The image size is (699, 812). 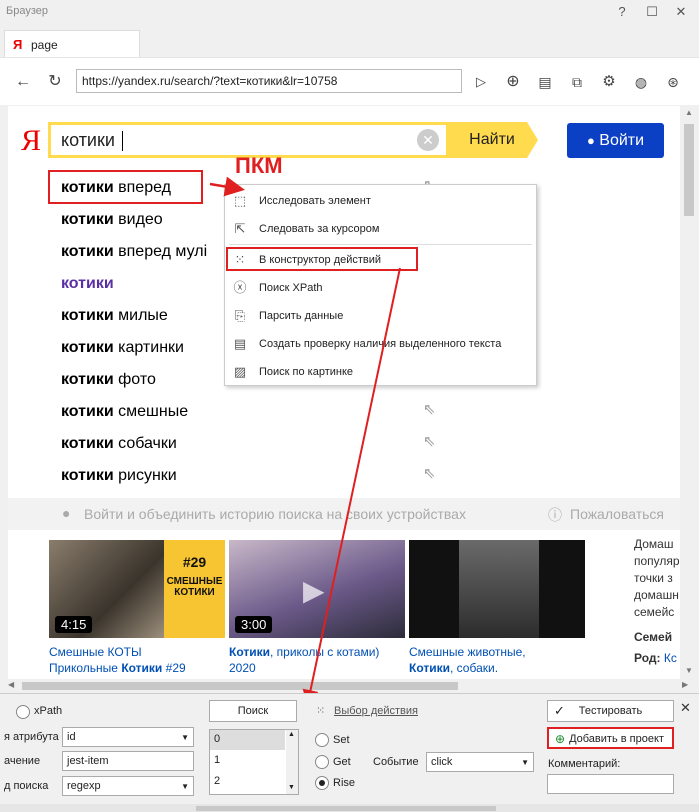 What do you see at coordinates (321, 711) in the screenshot?
I see `action-choice-icon: ⁙` at bounding box center [321, 711].